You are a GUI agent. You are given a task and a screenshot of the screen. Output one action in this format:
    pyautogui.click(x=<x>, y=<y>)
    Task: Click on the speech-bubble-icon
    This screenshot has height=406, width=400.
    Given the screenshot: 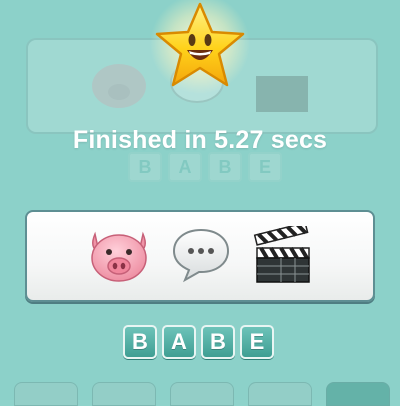 What is the action you would take?
    pyautogui.click(x=201, y=257)
    